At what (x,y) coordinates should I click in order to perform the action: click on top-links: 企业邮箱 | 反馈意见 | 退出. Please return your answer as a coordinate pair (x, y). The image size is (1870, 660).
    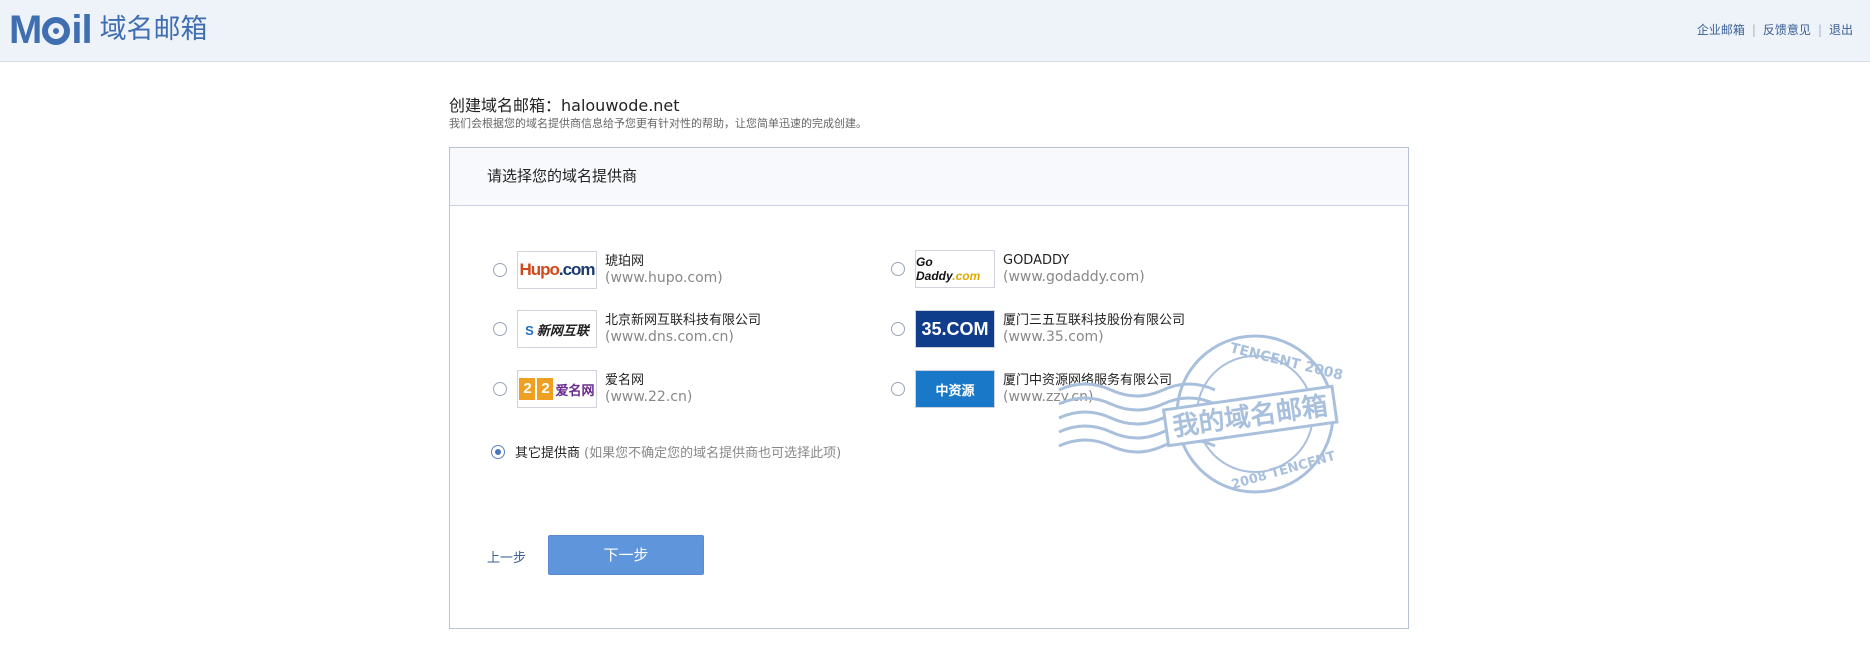
    Looking at the image, I should click on (1774, 30).